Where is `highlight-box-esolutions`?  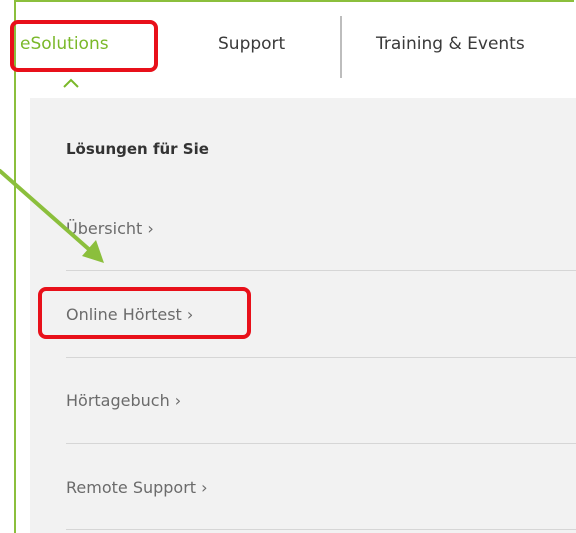 highlight-box-esolutions is located at coordinates (84, 46).